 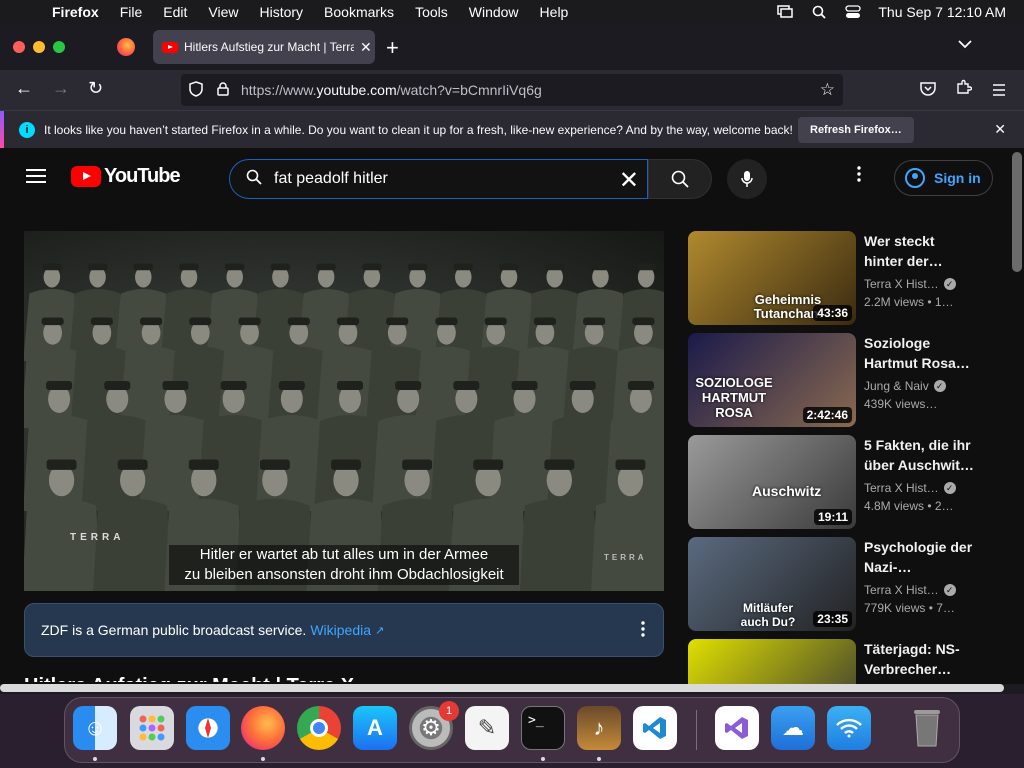 What do you see at coordinates (832, 619) in the screenshot?
I see `duration-badge: 23:35` at bounding box center [832, 619].